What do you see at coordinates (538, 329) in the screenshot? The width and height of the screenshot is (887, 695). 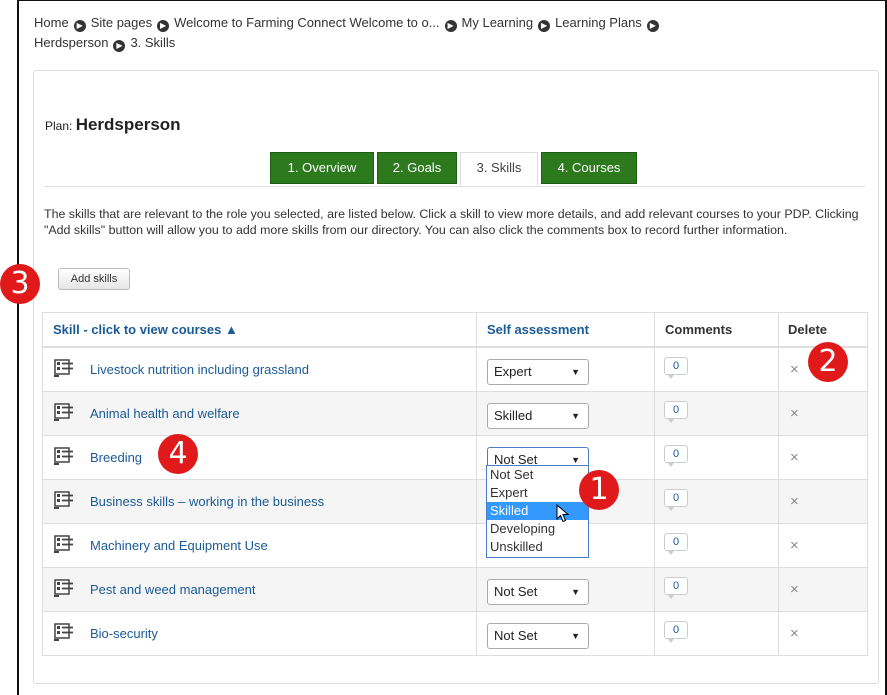 I see `column-header-self-assessment: Self assessment` at bounding box center [538, 329].